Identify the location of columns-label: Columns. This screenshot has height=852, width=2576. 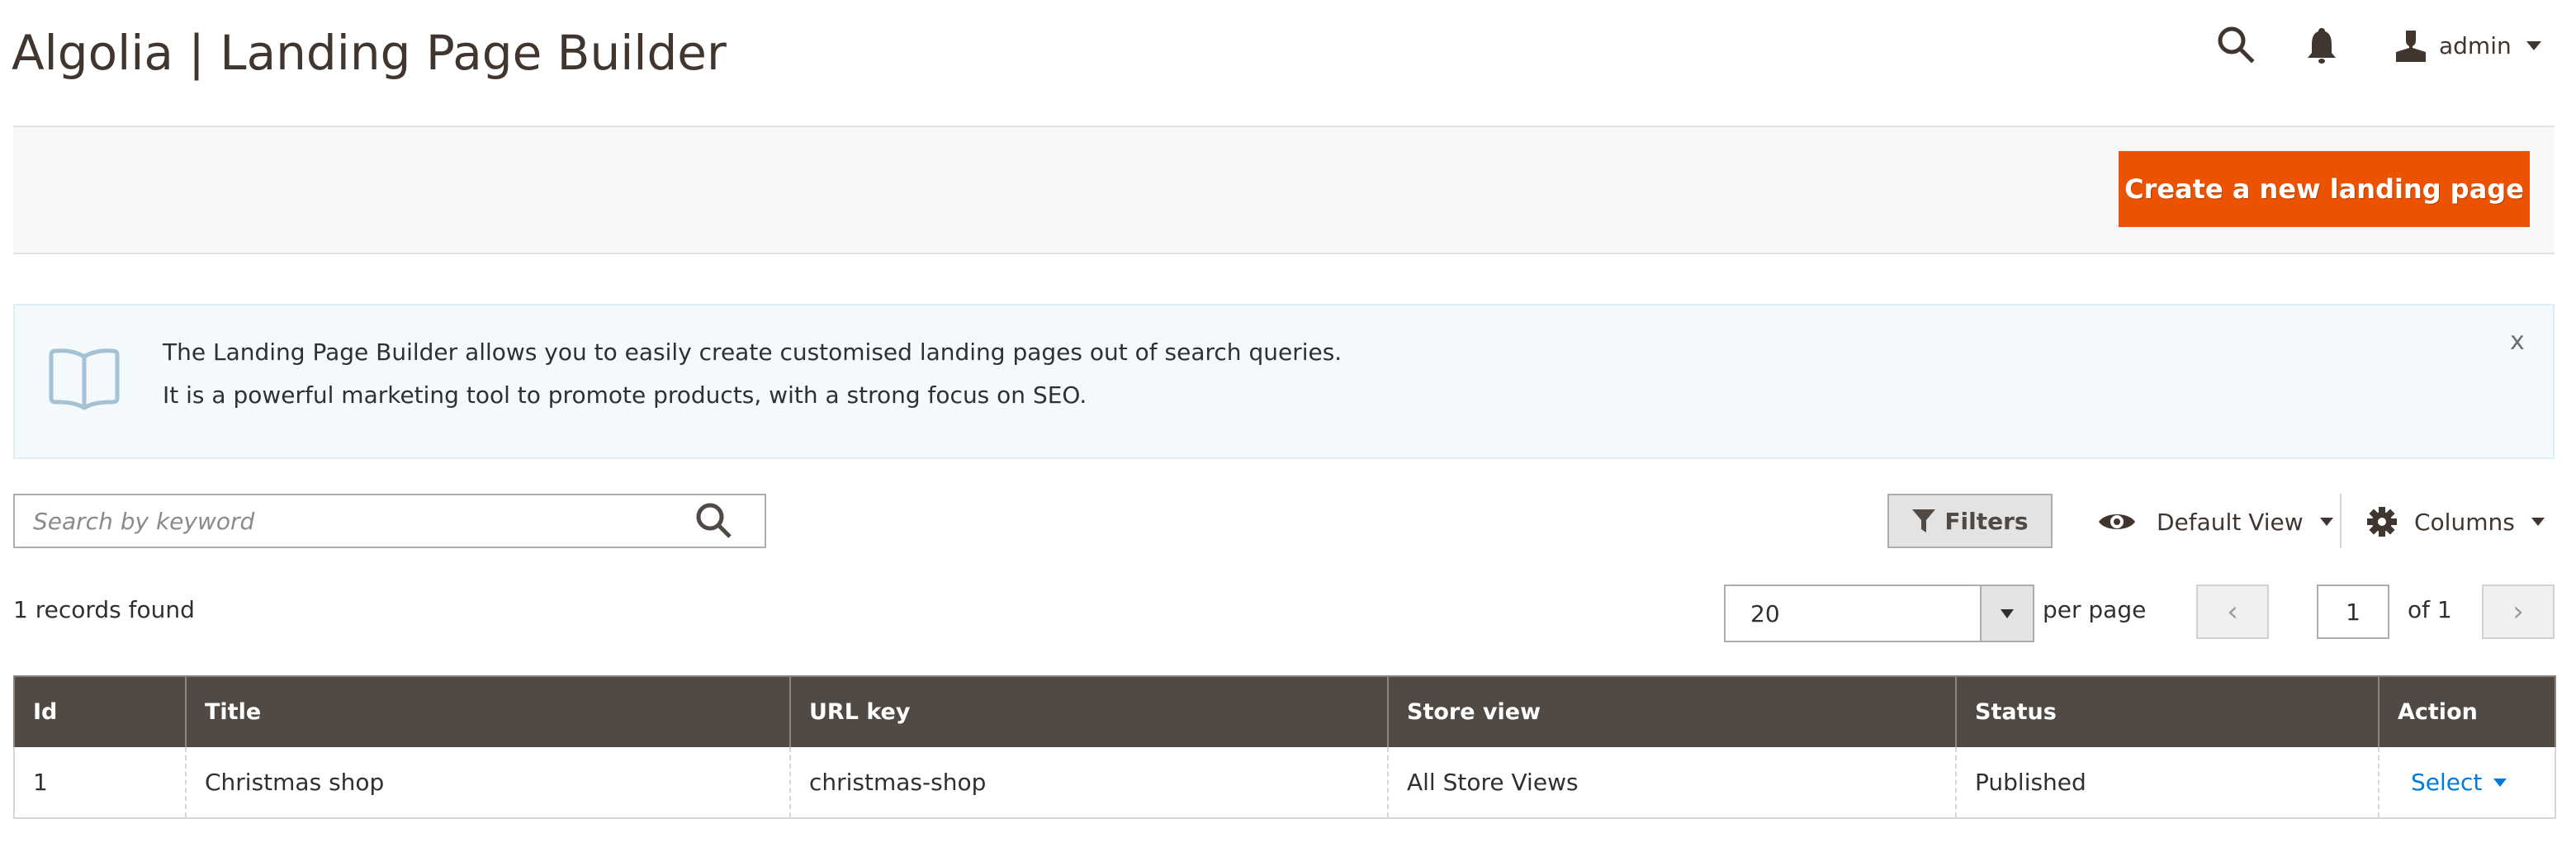
(2464, 522).